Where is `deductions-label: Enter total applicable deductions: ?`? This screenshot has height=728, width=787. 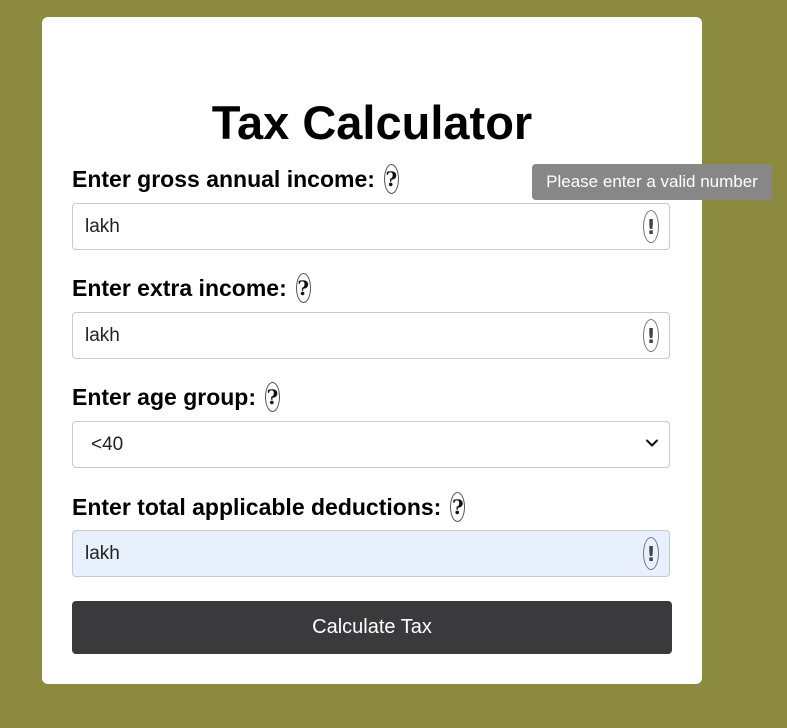
deductions-label: Enter total applicable deductions: ? is located at coordinates (269, 507).